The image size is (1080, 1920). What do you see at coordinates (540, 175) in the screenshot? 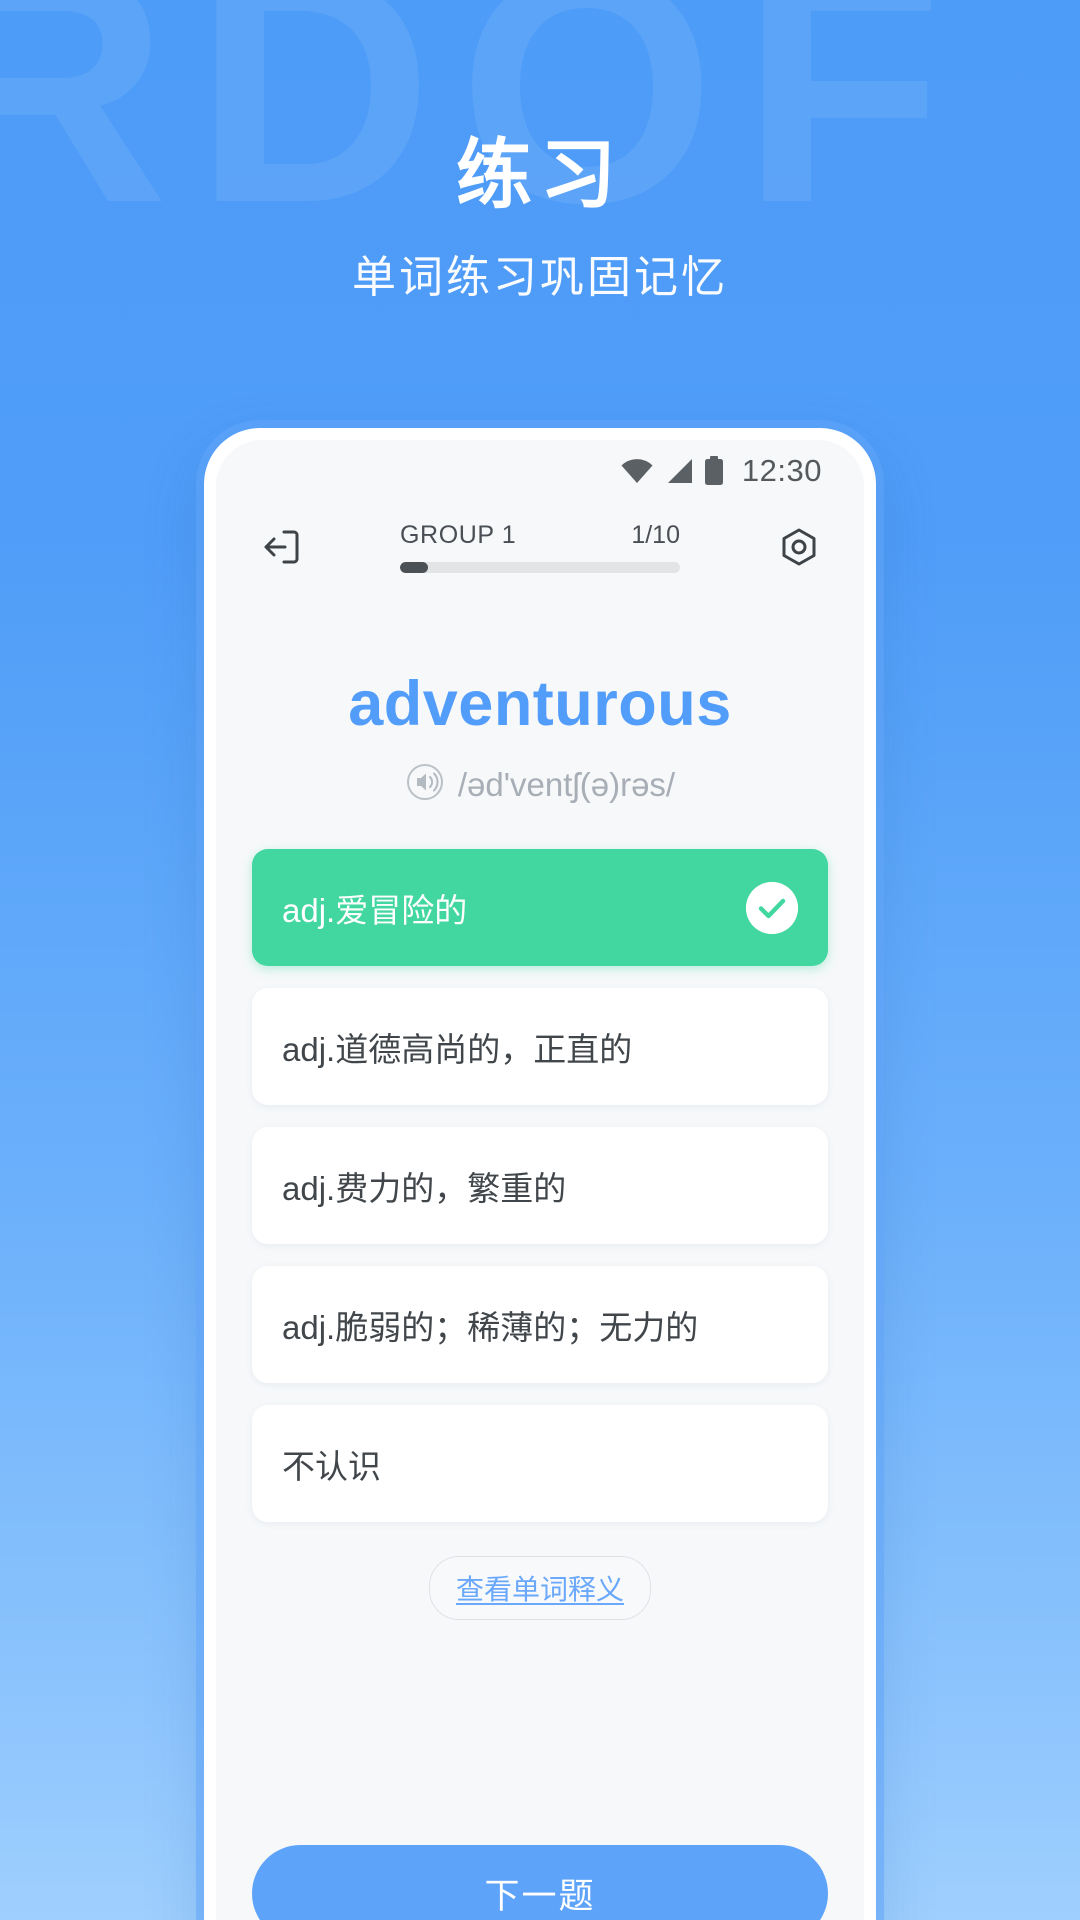
I see `promo-title: 练习` at bounding box center [540, 175].